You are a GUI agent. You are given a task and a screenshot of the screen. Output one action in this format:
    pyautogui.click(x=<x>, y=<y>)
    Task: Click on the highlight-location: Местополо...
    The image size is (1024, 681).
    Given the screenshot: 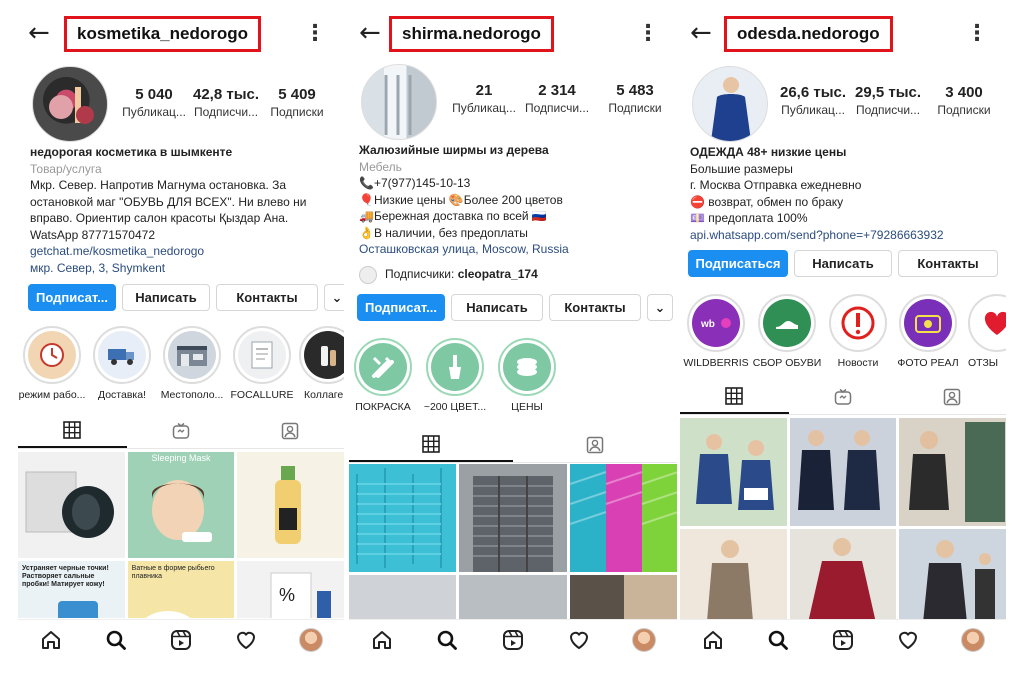 What is the action you would take?
    pyautogui.click(x=192, y=364)
    